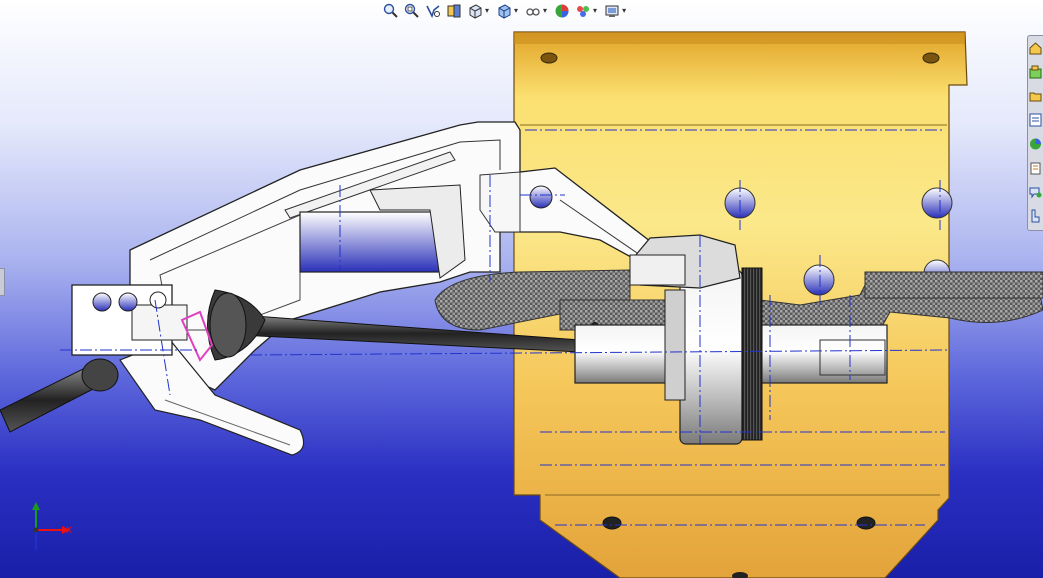  What do you see at coordinates (412, 11) in the screenshot?
I see `zoom-to-area-icon` at bounding box center [412, 11].